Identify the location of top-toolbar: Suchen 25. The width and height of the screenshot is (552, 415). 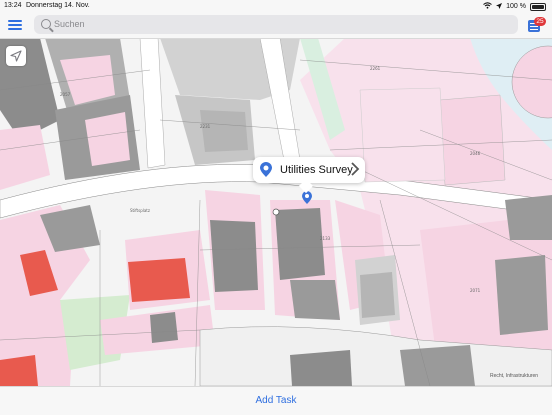
(276, 25).